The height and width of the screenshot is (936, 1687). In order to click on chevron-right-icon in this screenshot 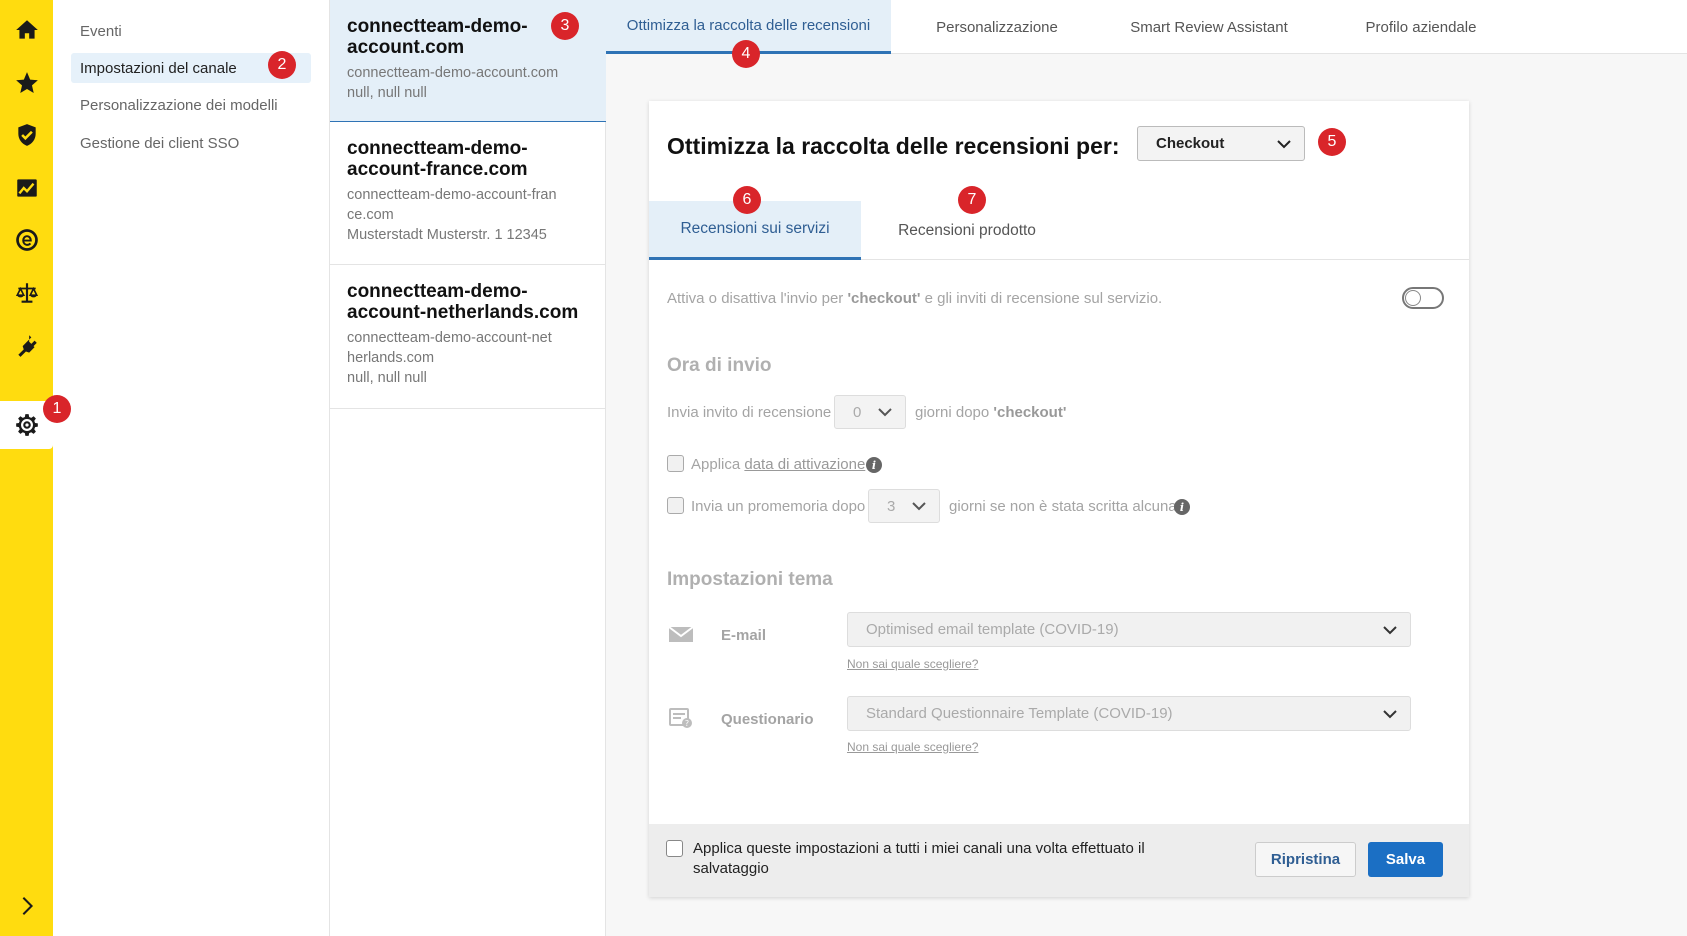, I will do `click(27, 906)`.